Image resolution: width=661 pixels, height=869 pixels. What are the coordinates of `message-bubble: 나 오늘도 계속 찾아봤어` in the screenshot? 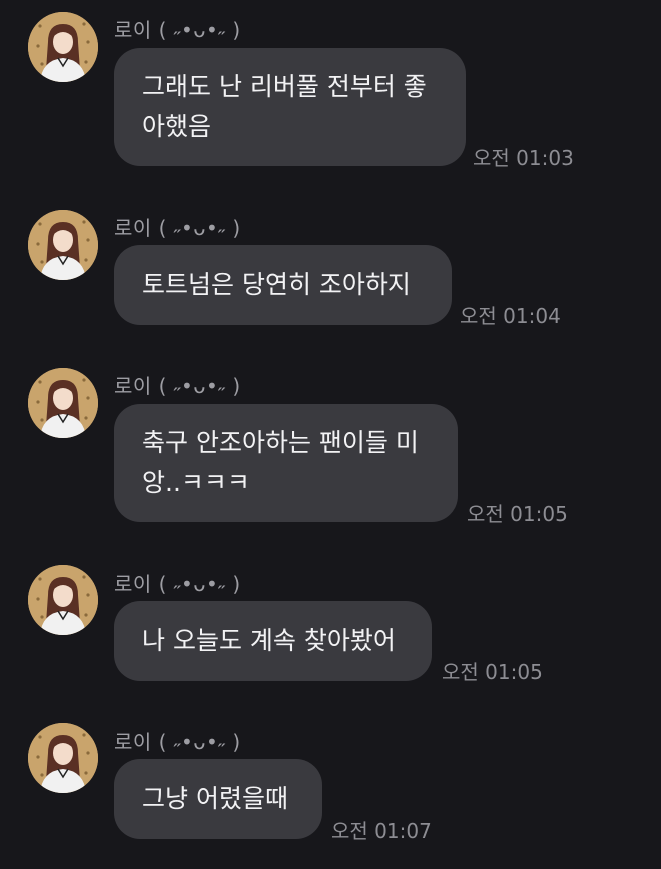 It's located at (273, 641).